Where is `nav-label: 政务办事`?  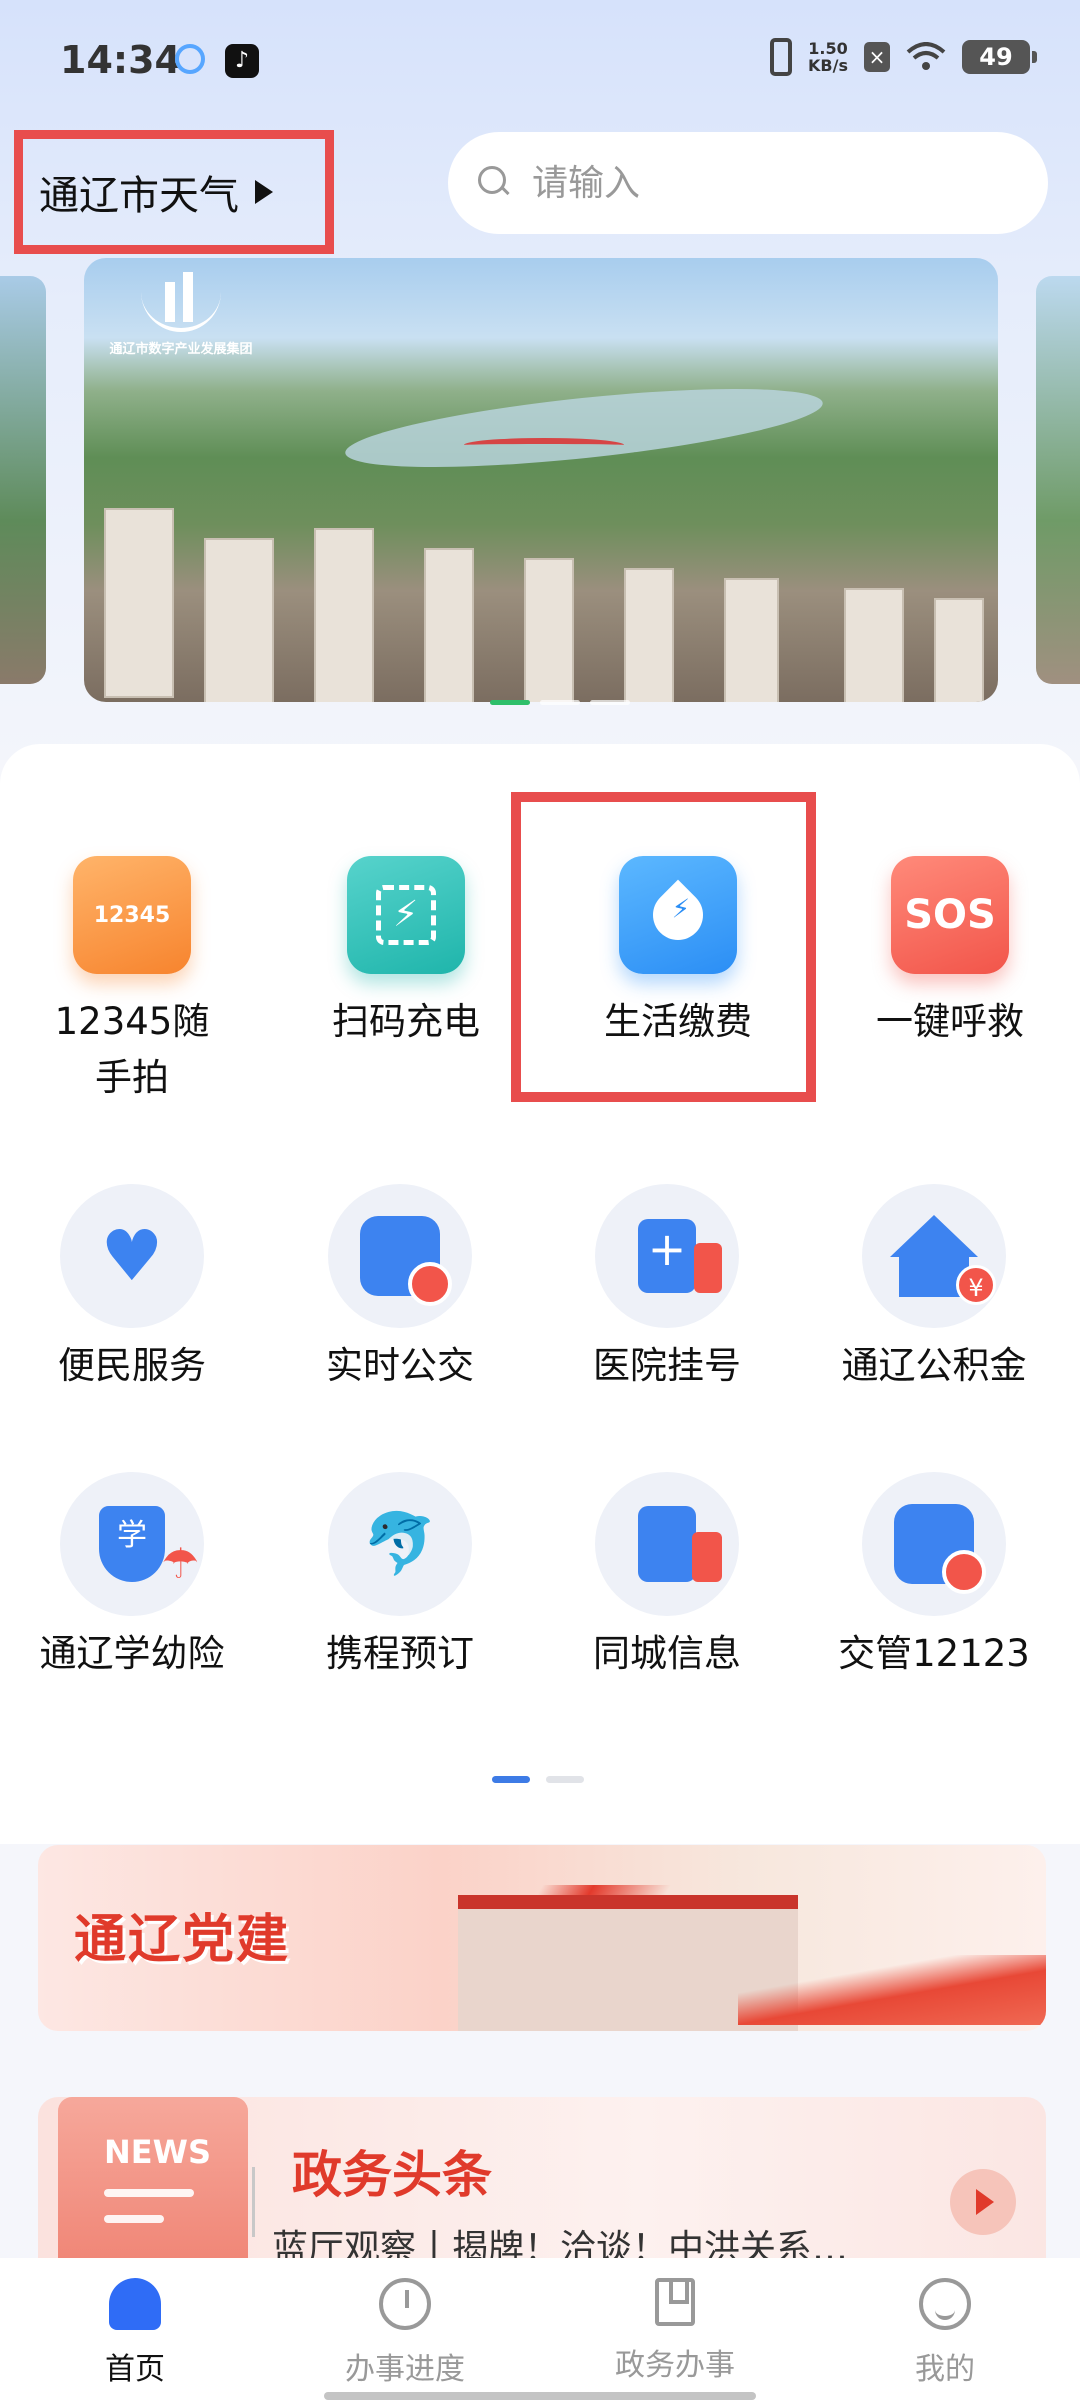
nav-label: 政务办事 is located at coordinates (675, 2365).